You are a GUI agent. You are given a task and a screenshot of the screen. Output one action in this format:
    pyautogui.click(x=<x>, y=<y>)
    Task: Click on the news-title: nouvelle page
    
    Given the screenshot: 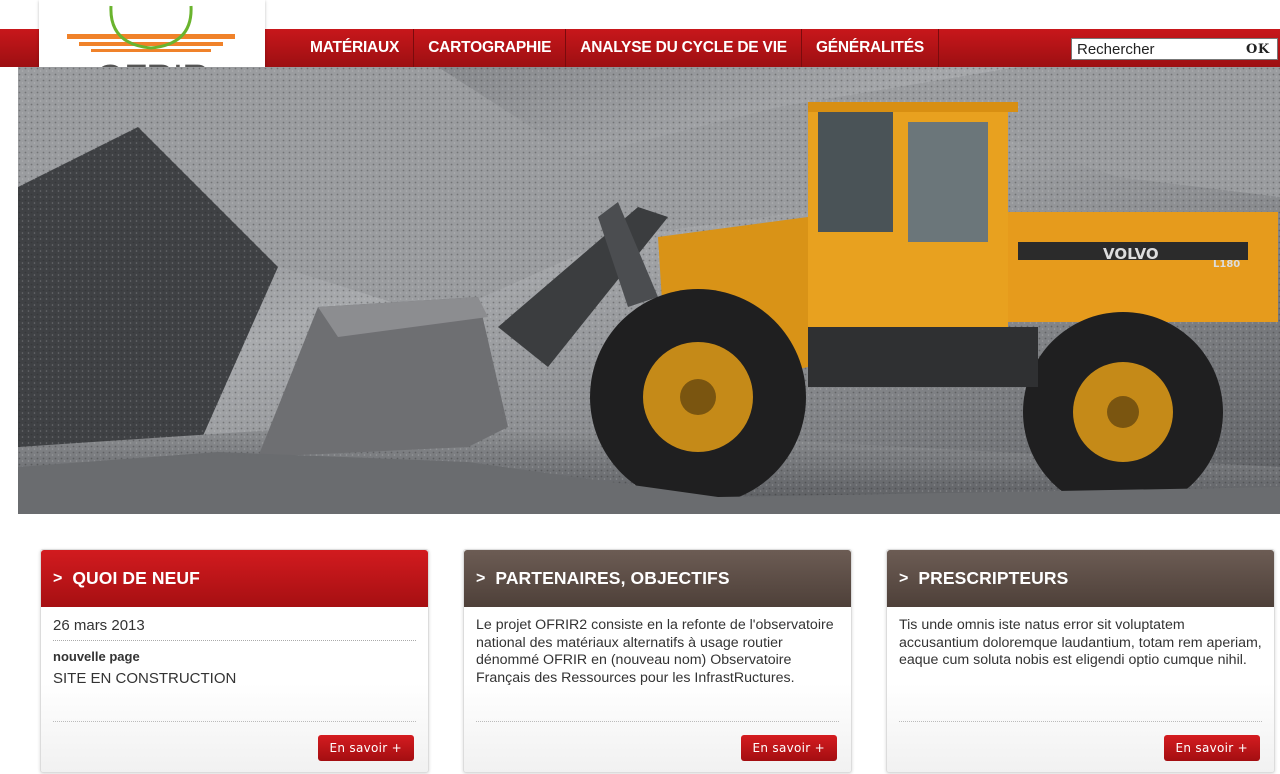 What is the action you would take?
    pyautogui.click(x=234, y=656)
    